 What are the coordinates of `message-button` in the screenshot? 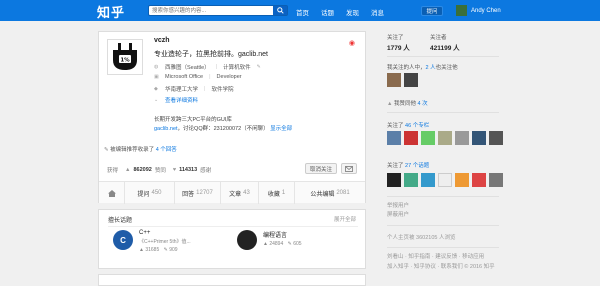 It's located at (349, 168).